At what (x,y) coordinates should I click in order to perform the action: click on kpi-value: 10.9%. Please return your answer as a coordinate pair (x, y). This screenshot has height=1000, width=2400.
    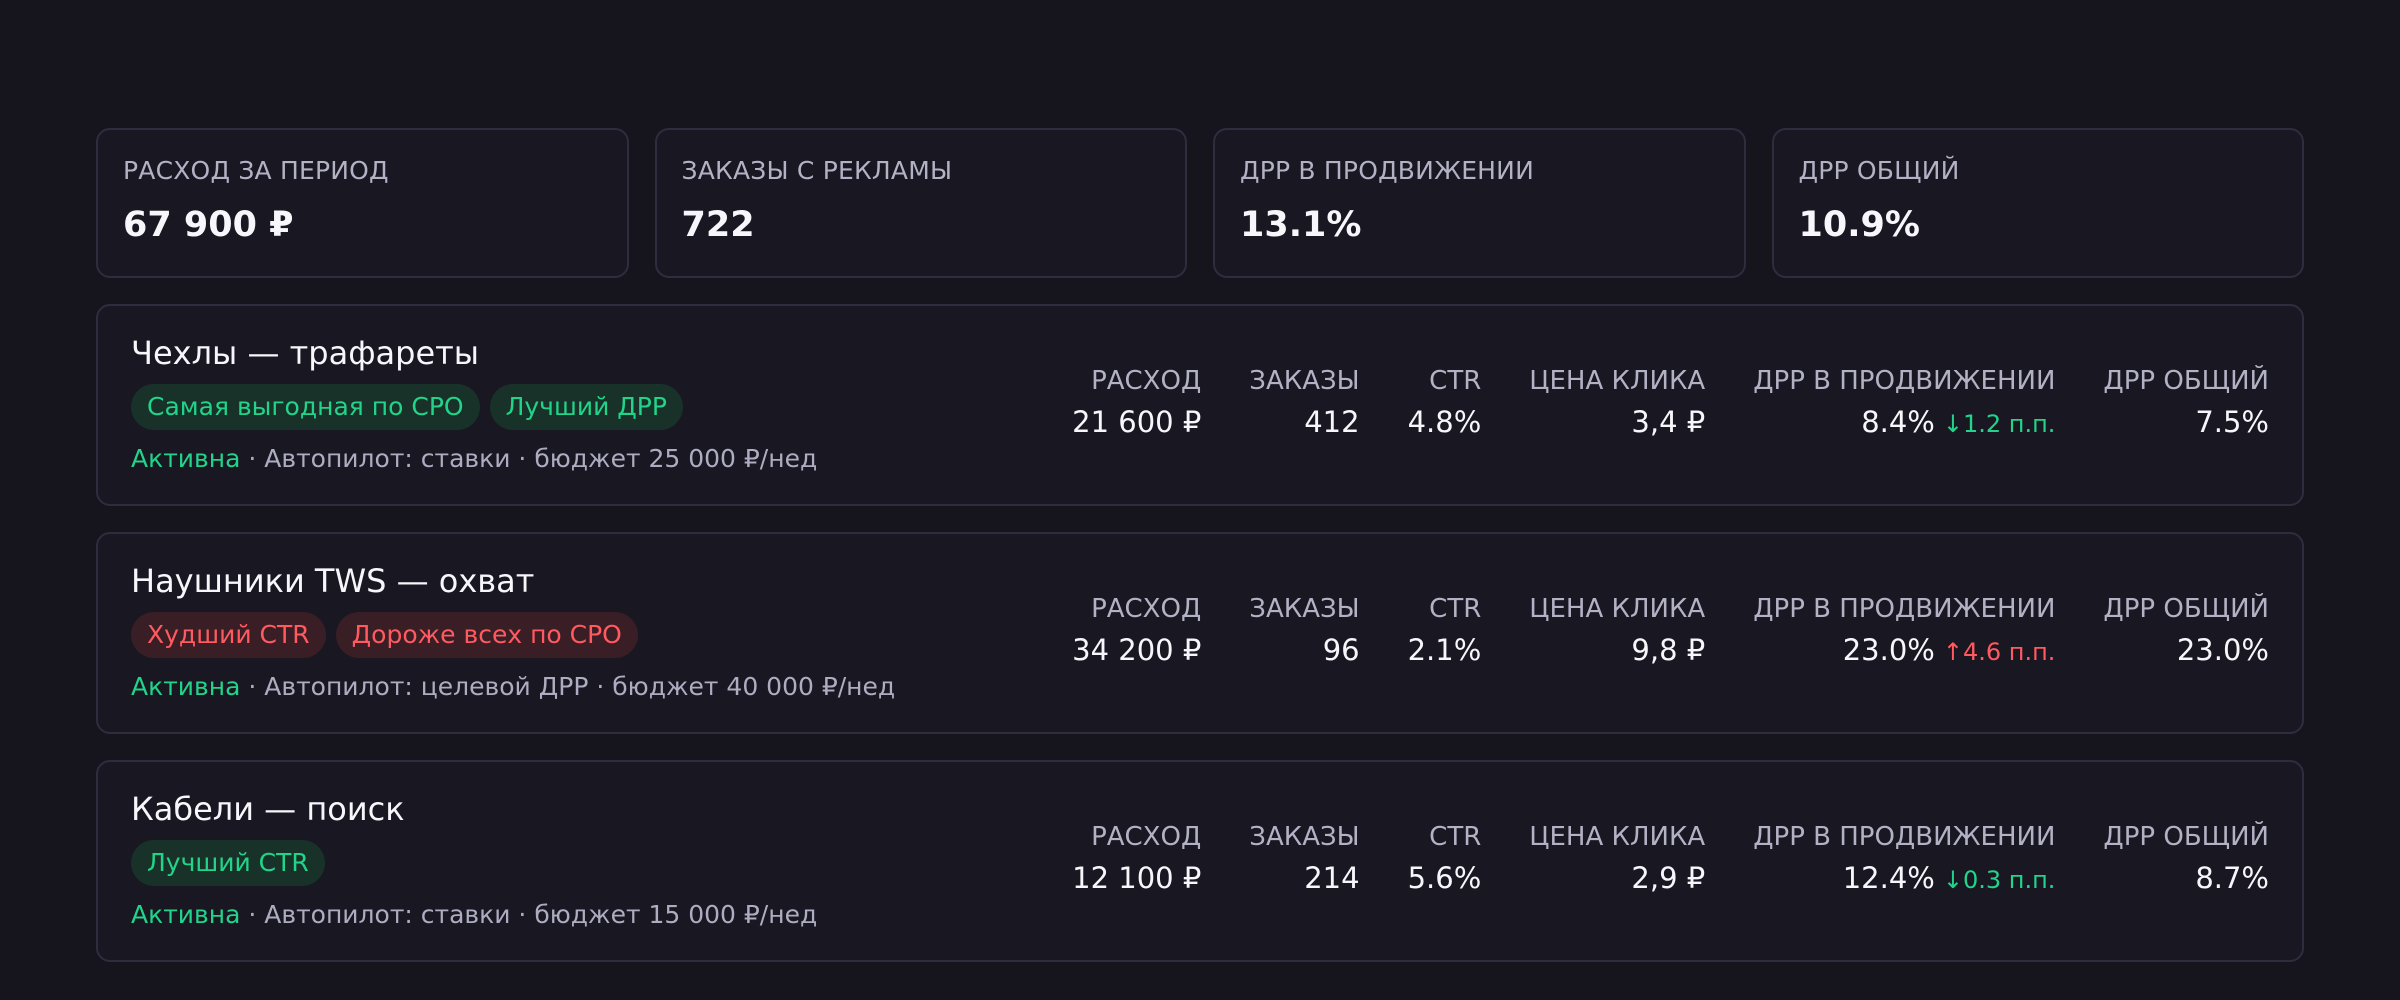
    Looking at the image, I should click on (1859, 225).